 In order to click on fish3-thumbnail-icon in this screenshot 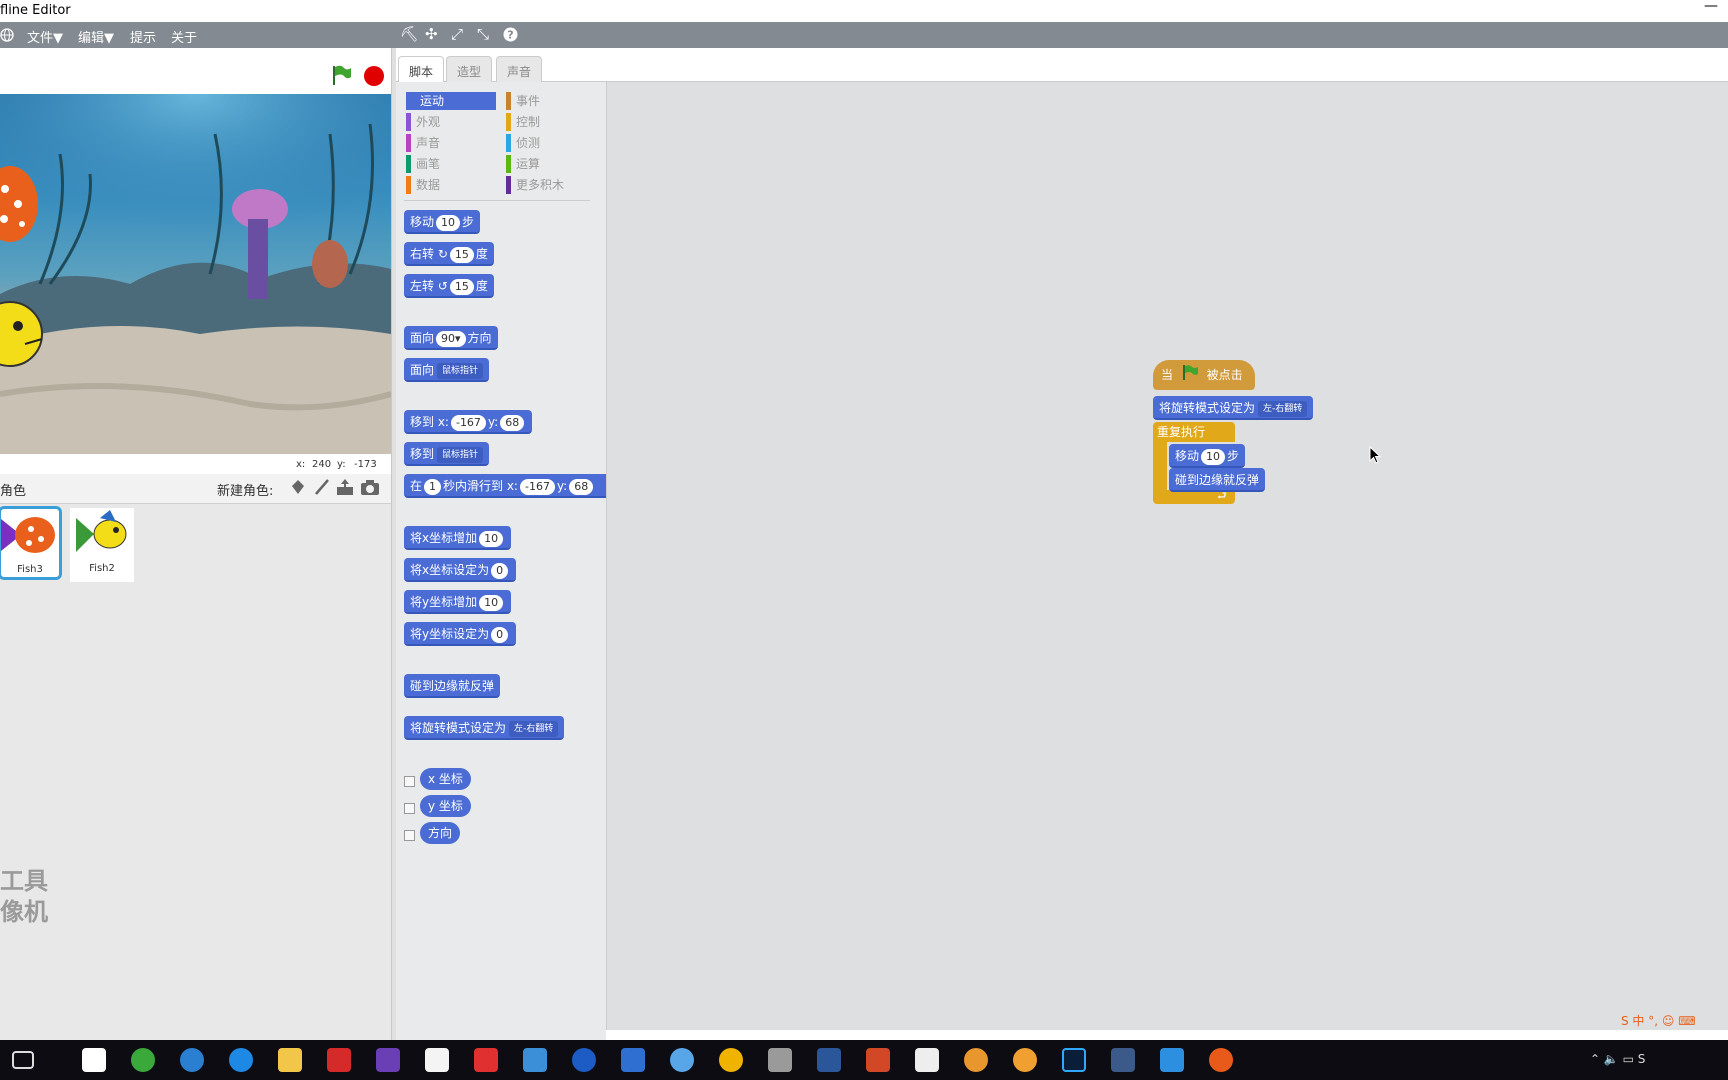, I will do `click(28, 535)`.